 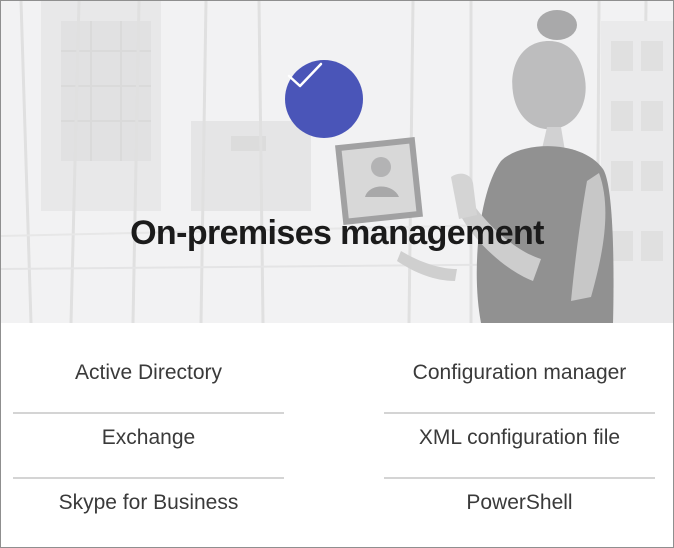 I want to click on link-label: Skype for Business, so click(x=148, y=502).